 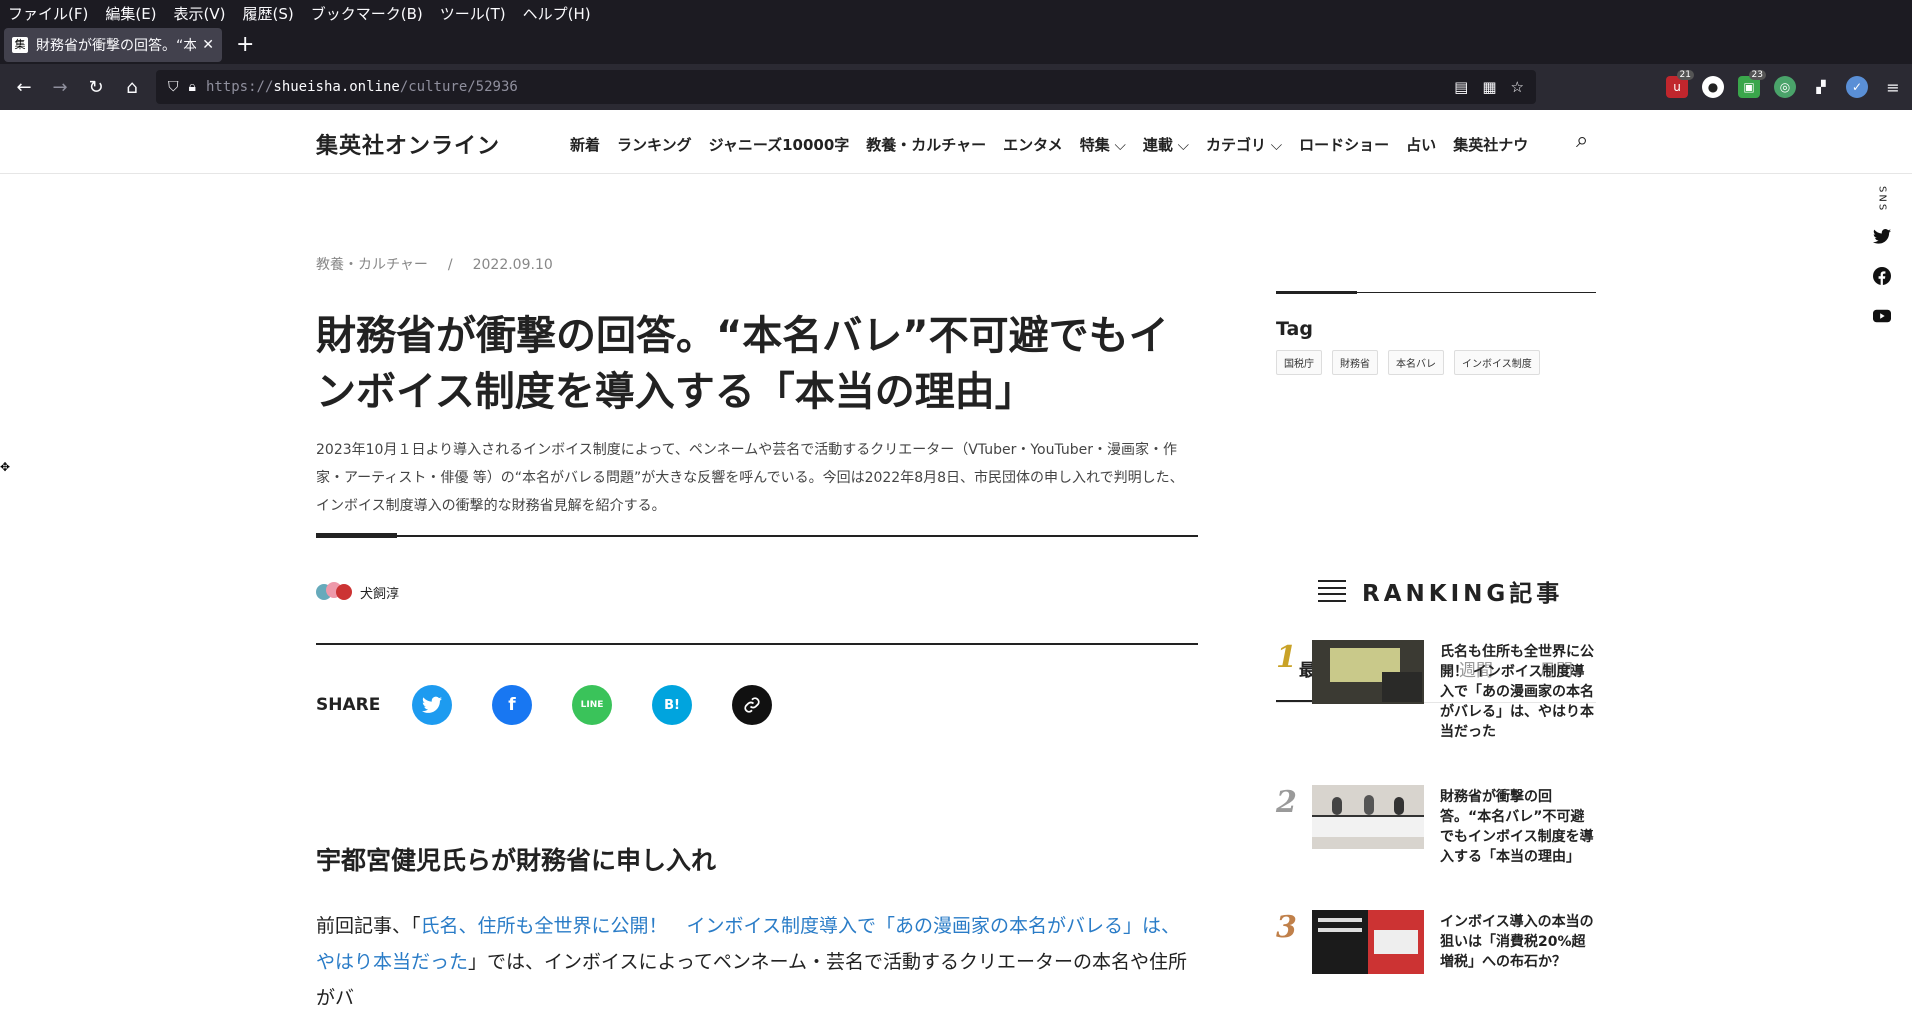 I want to click on extensions-grid-icon: ▞, so click(x=1821, y=87).